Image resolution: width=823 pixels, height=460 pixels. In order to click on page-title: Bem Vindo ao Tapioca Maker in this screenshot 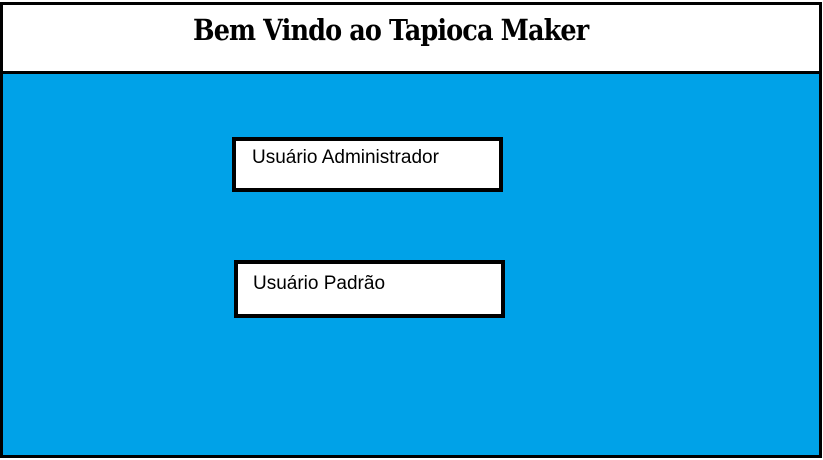, I will do `click(391, 30)`.